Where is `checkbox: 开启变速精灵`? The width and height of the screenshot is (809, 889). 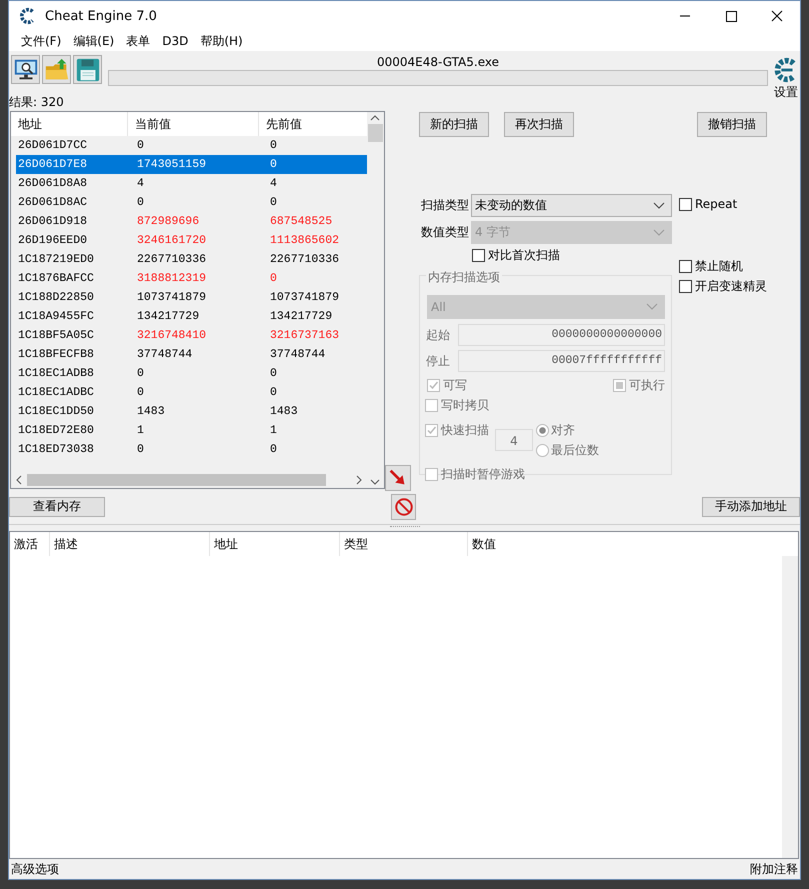
checkbox: 开启变速精灵 is located at coordinates (723, 286).